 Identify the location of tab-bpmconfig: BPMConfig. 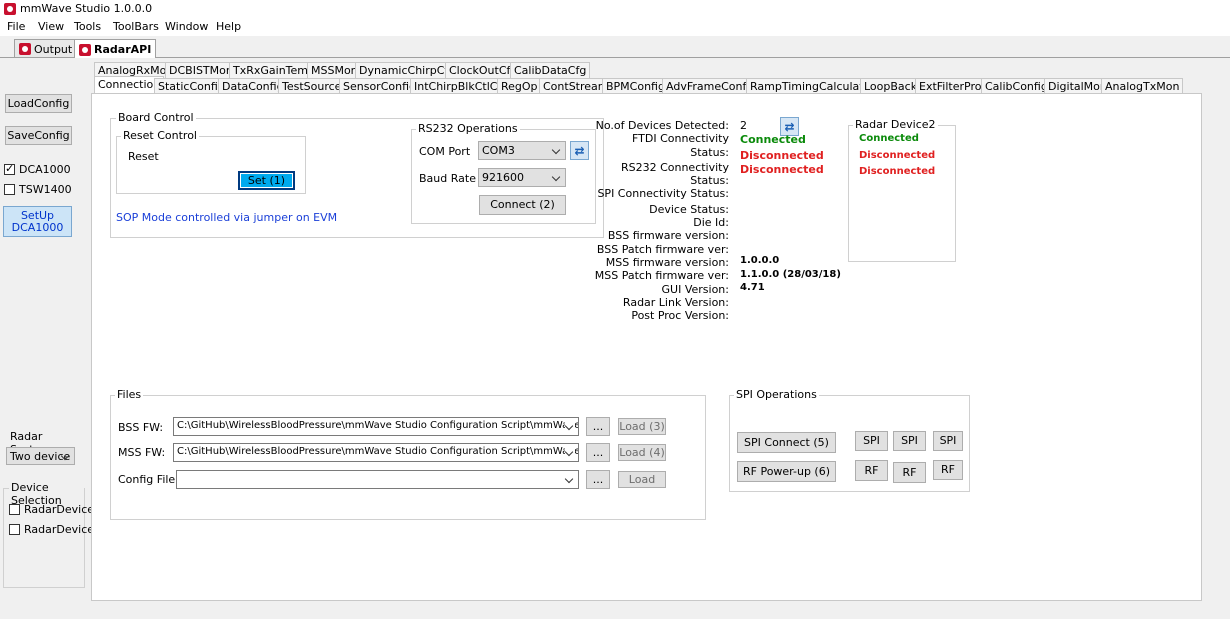
(635, 86).